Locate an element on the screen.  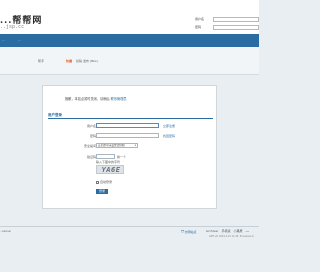
contact-admin-link: 联系管理员 is located at coordinates (119, 99).